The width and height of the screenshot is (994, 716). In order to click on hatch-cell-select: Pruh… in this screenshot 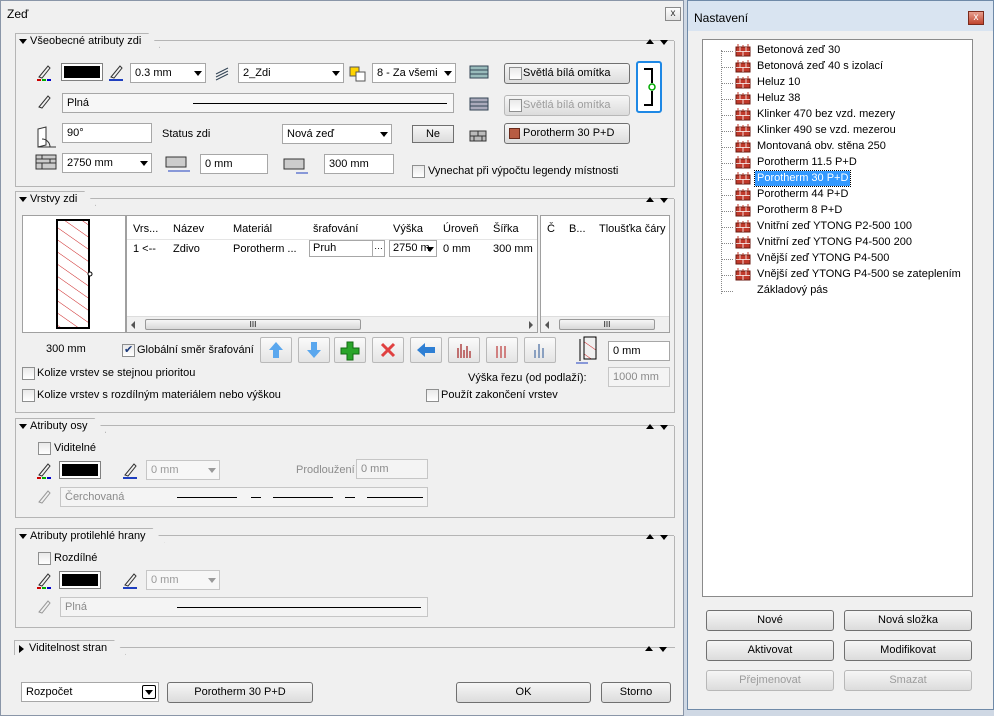, I will do `click(347, 248)`.